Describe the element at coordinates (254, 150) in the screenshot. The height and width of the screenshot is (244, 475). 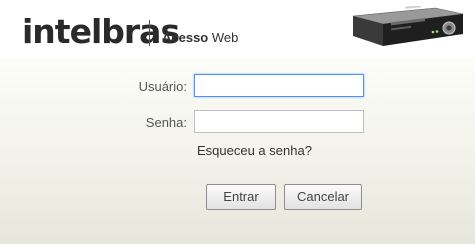
I see `forgot-password-link: Esqueceu a senha?` at that location.